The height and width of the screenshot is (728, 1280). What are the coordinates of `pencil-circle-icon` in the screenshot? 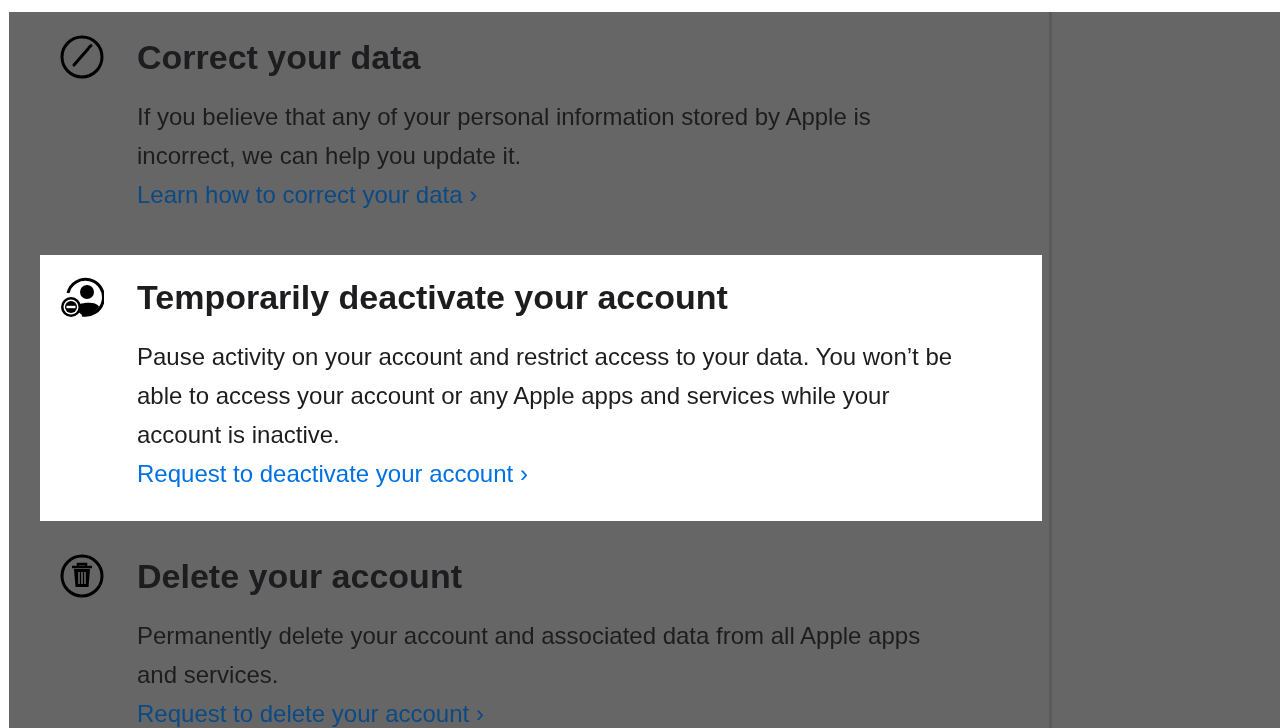 It's located at (82, 57).